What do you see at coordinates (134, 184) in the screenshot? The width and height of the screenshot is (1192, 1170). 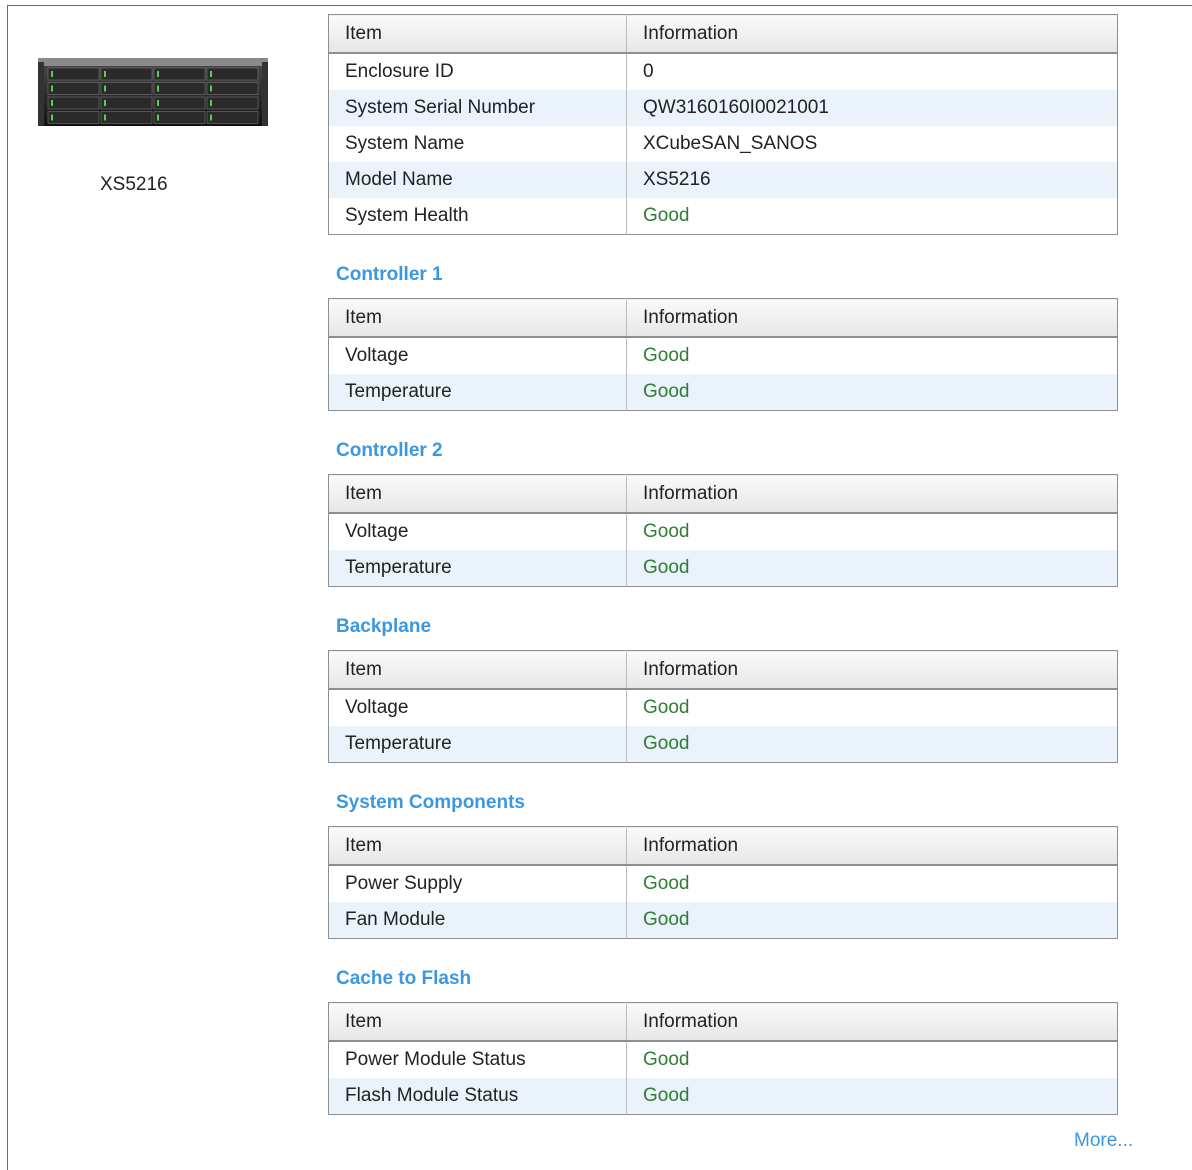 I see `device-model-label: XS5216` at bounding box center [134, 184].